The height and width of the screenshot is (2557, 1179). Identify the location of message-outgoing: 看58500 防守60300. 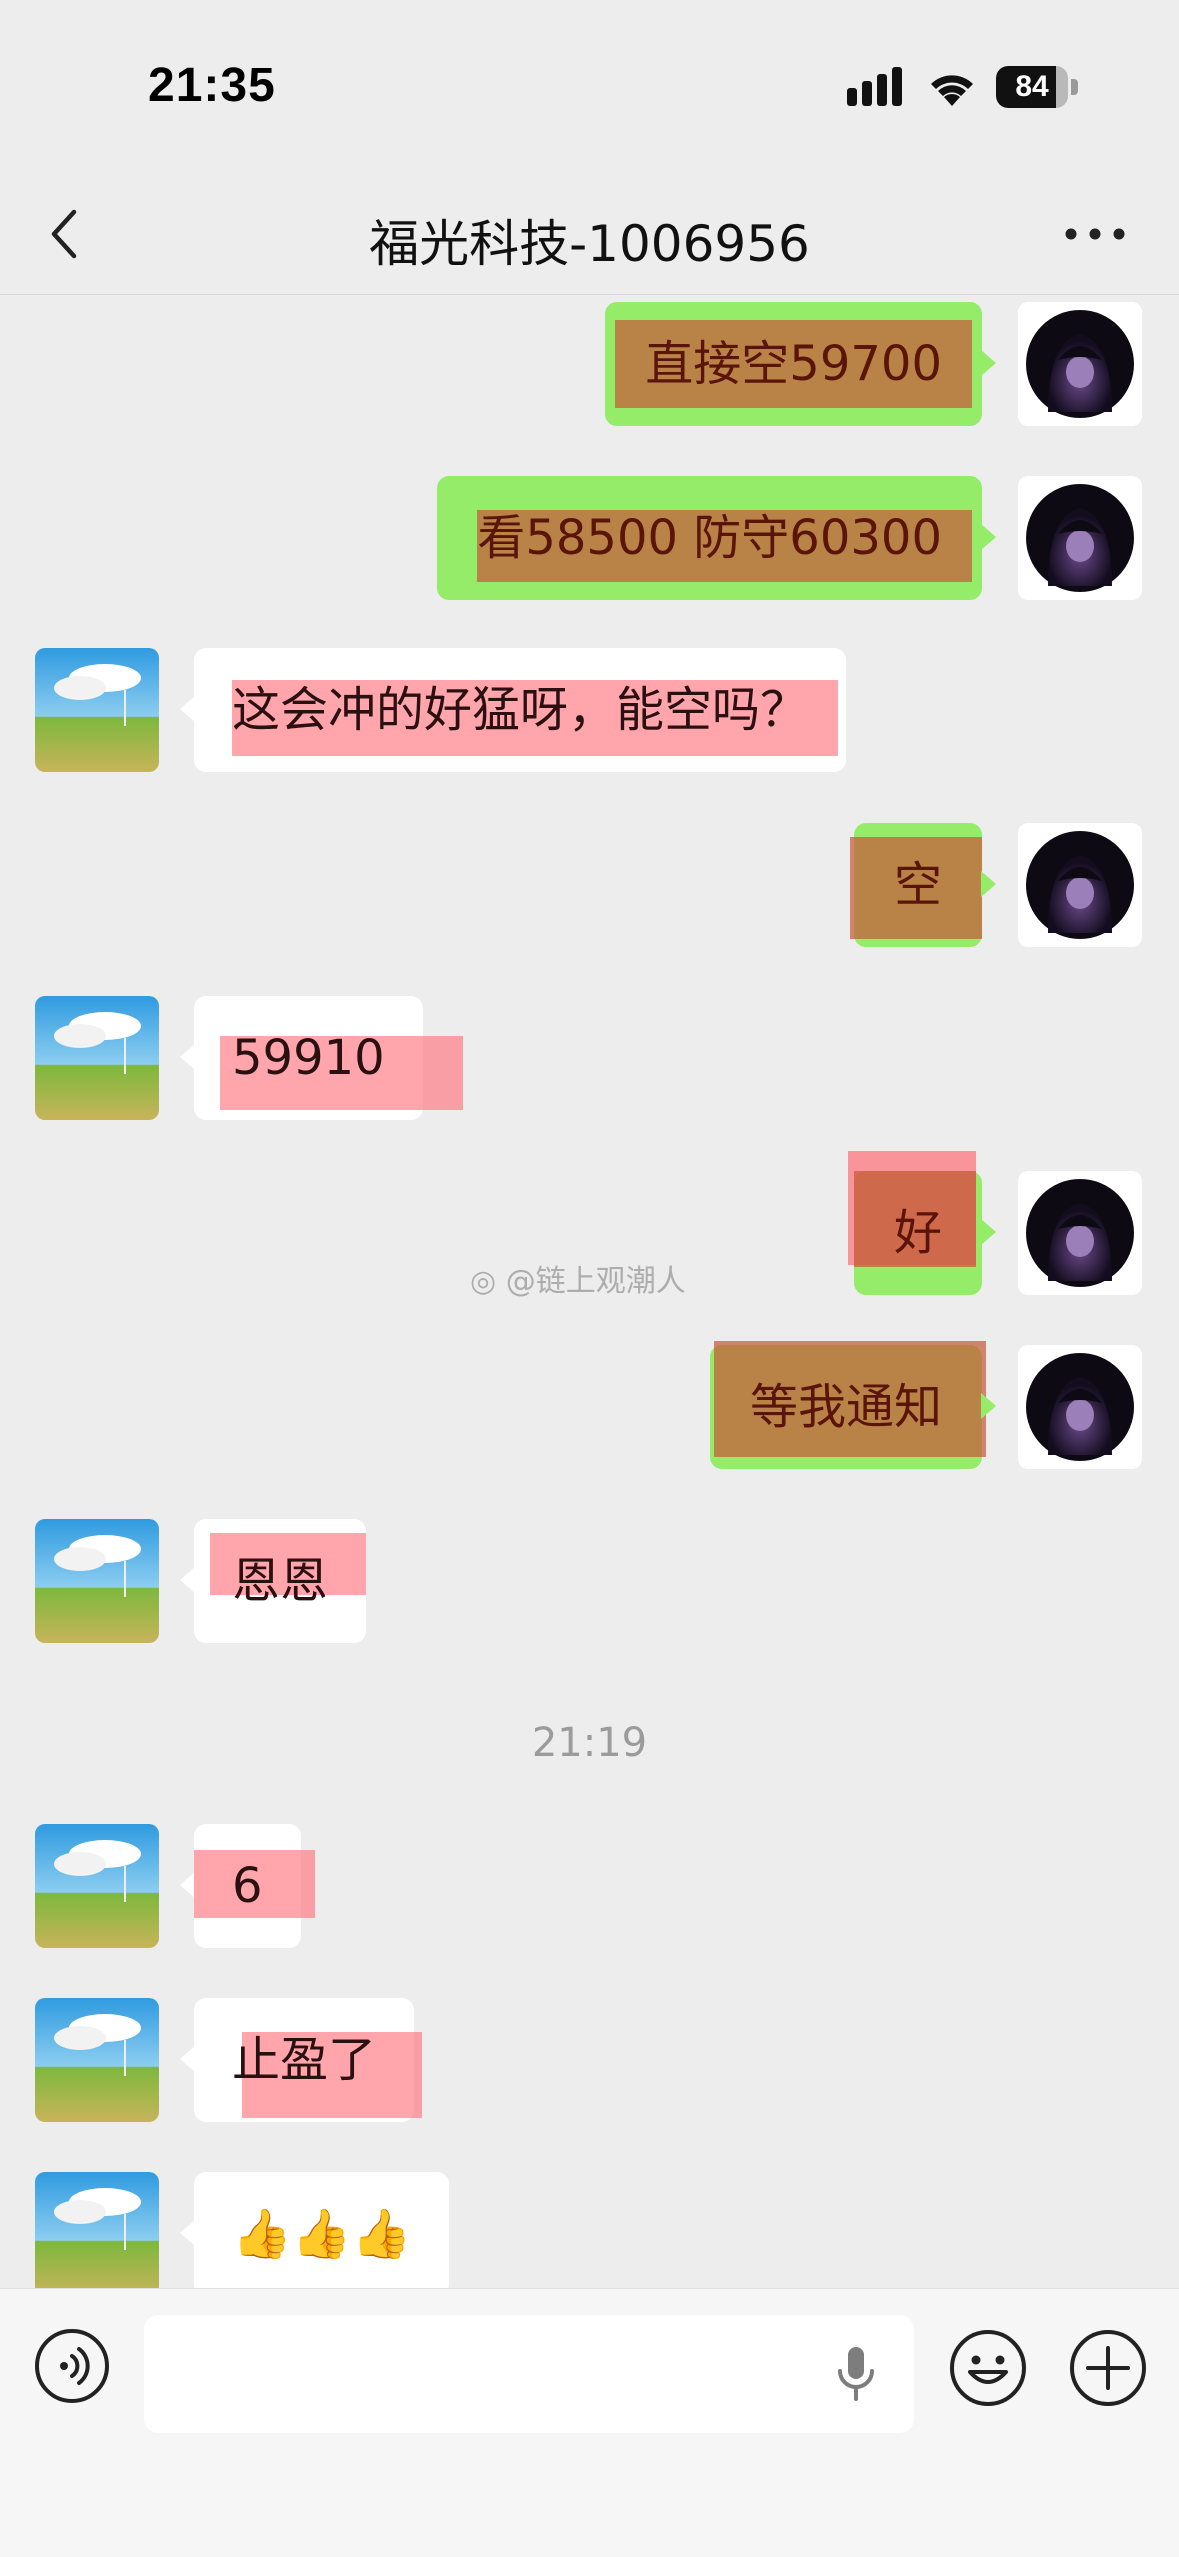
(589, 538).